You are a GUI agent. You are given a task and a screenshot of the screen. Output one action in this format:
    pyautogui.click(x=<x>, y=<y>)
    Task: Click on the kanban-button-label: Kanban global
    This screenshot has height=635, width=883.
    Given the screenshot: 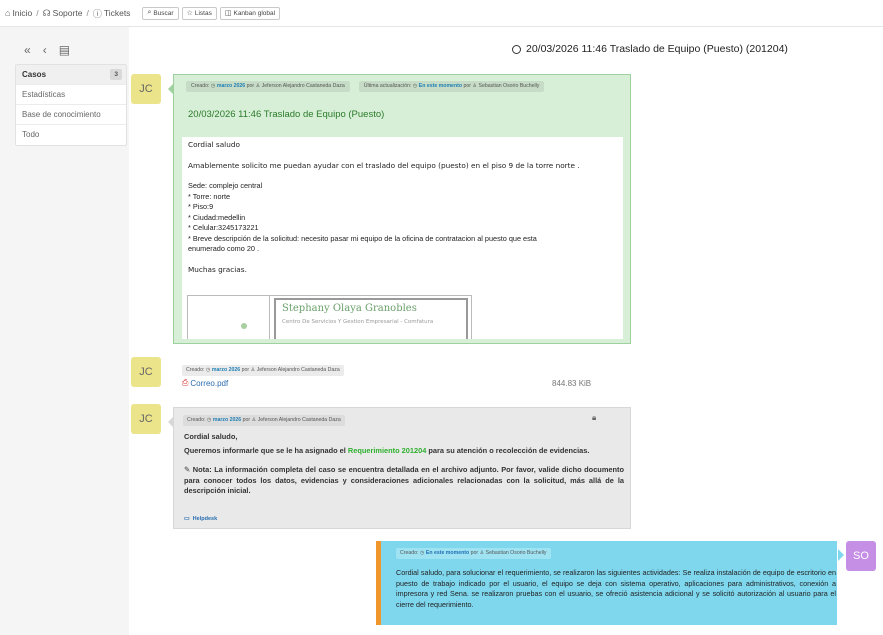 What is the action you would take?
    pyautogui.click(x=254, y=13)
    